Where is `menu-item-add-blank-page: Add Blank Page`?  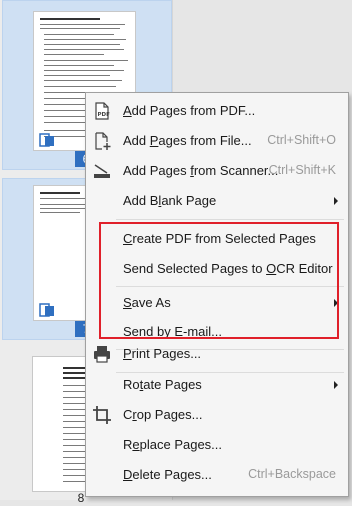
menu-item-add-blank-page: Add Blank Page is located at coordinates (217, 201).